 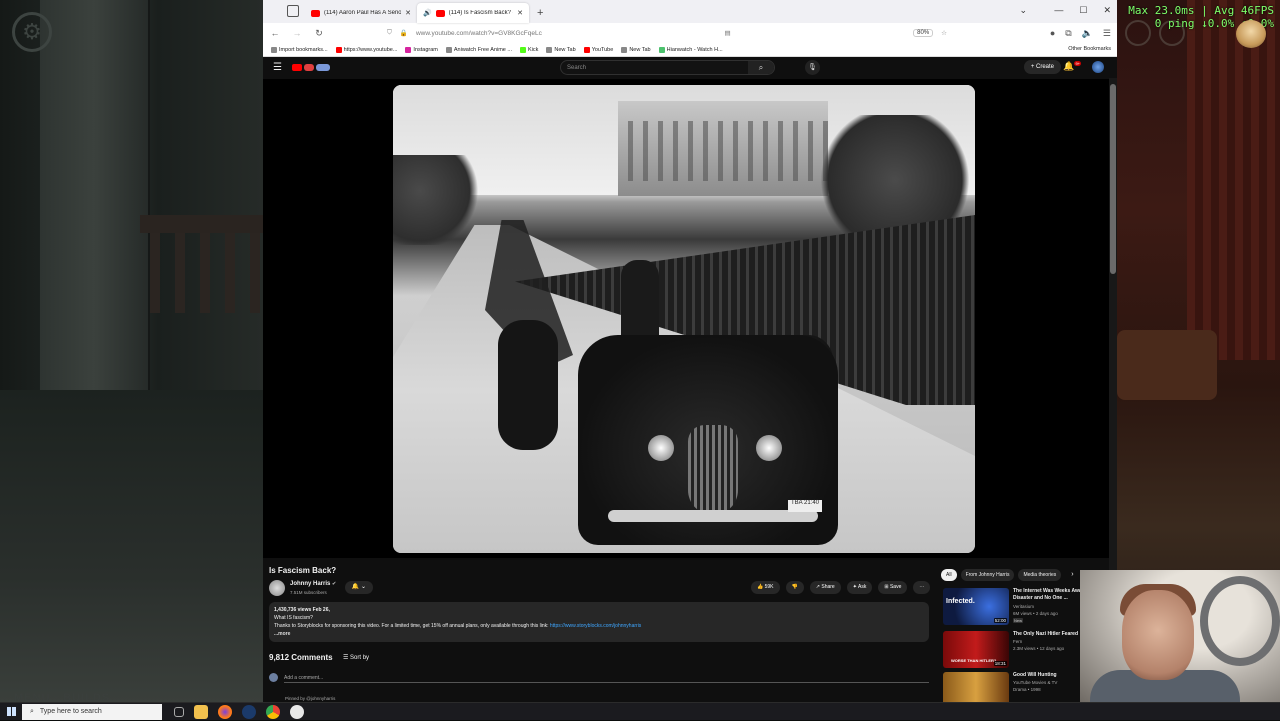 What do you see at coordinates (1098, 67) in the screenshot?
I see `account-avatar` at bounding box center [1098, 67].